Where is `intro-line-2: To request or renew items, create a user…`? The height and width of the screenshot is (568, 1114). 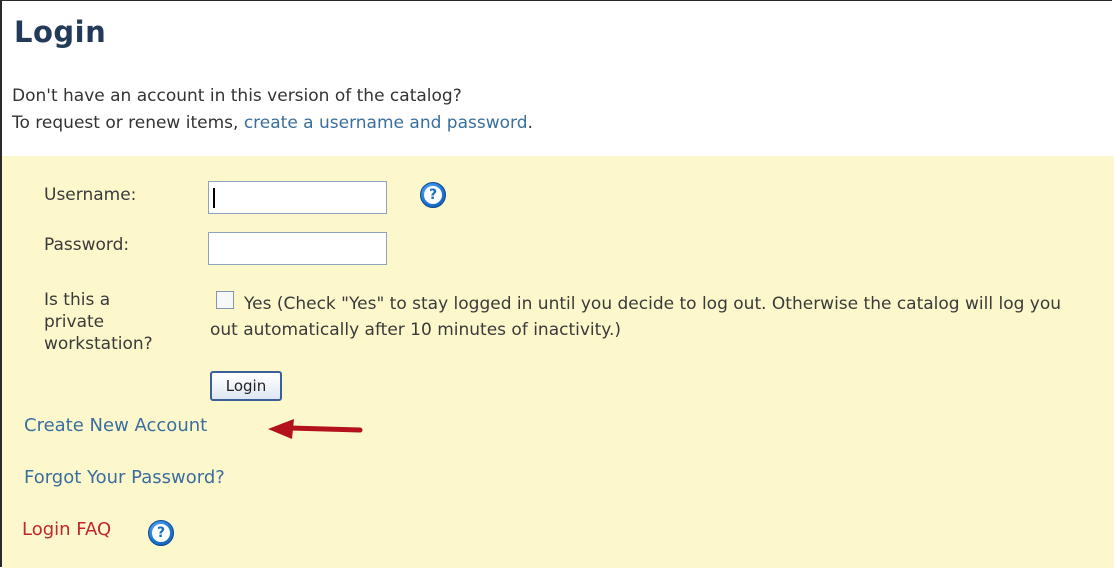 intro-line-2: To request or renew items, create a user… is located at coordinates (272, 123).